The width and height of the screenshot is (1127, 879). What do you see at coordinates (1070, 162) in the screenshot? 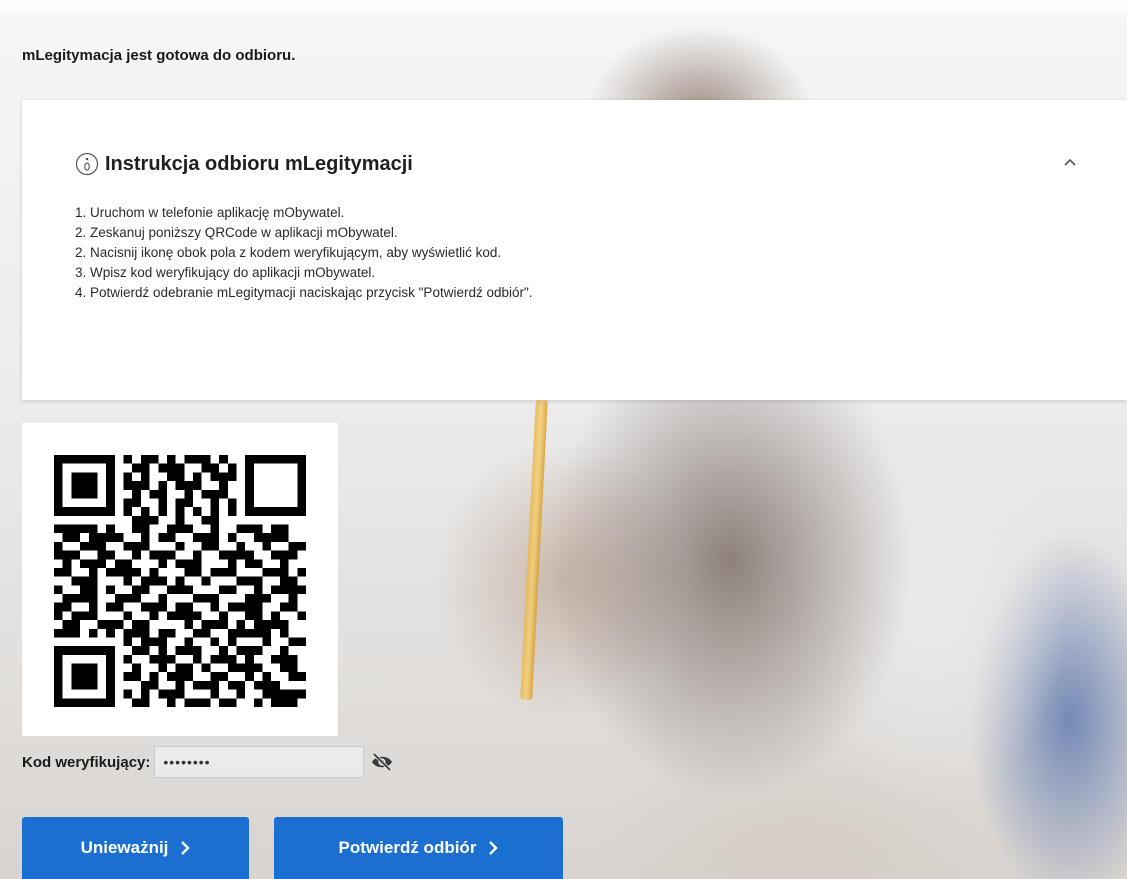
I see `chevron-up-icon` at bounding box center [1070, 162].